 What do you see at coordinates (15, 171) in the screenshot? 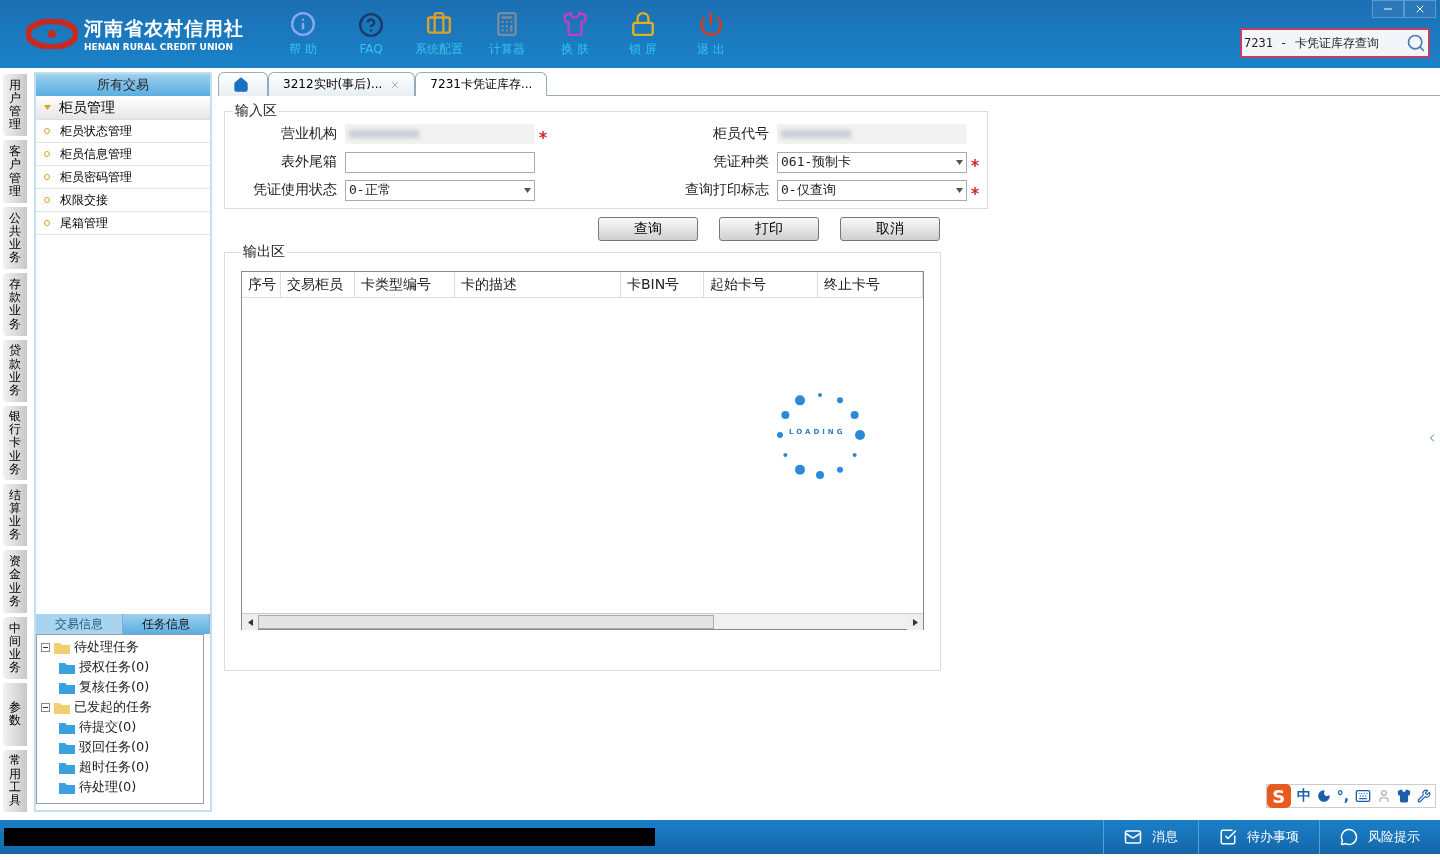
I see `side-tab: 客户管理` at bounding box center [15, 171].